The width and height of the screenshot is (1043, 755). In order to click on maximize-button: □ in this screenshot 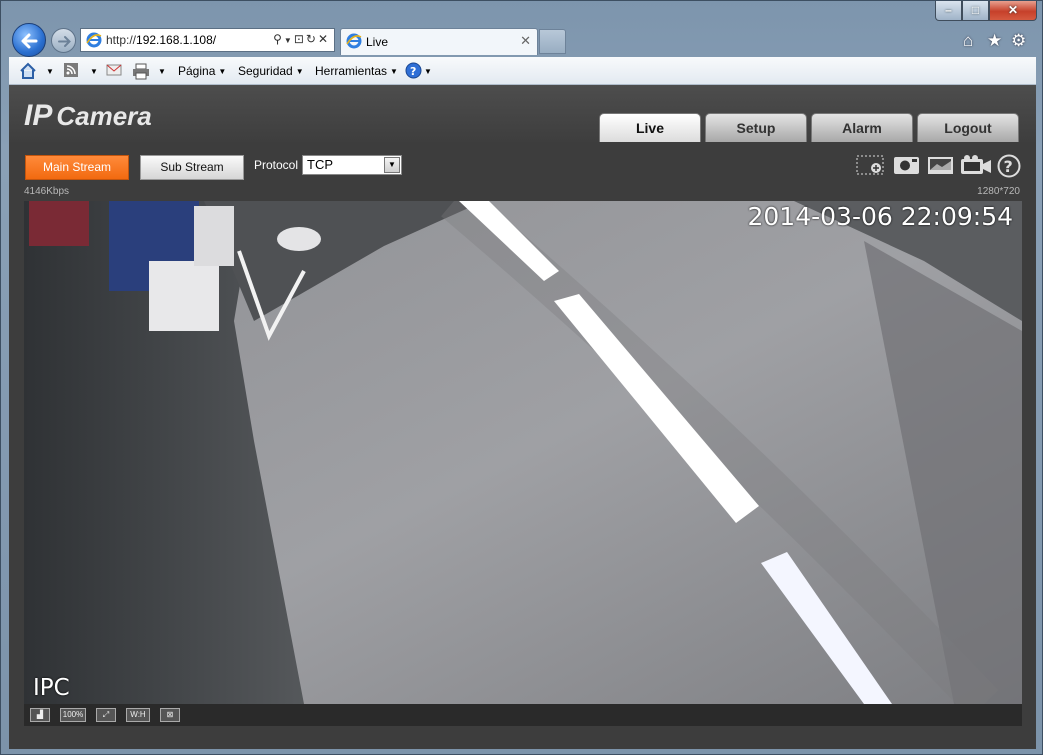, I will do `click(975, 11)`.